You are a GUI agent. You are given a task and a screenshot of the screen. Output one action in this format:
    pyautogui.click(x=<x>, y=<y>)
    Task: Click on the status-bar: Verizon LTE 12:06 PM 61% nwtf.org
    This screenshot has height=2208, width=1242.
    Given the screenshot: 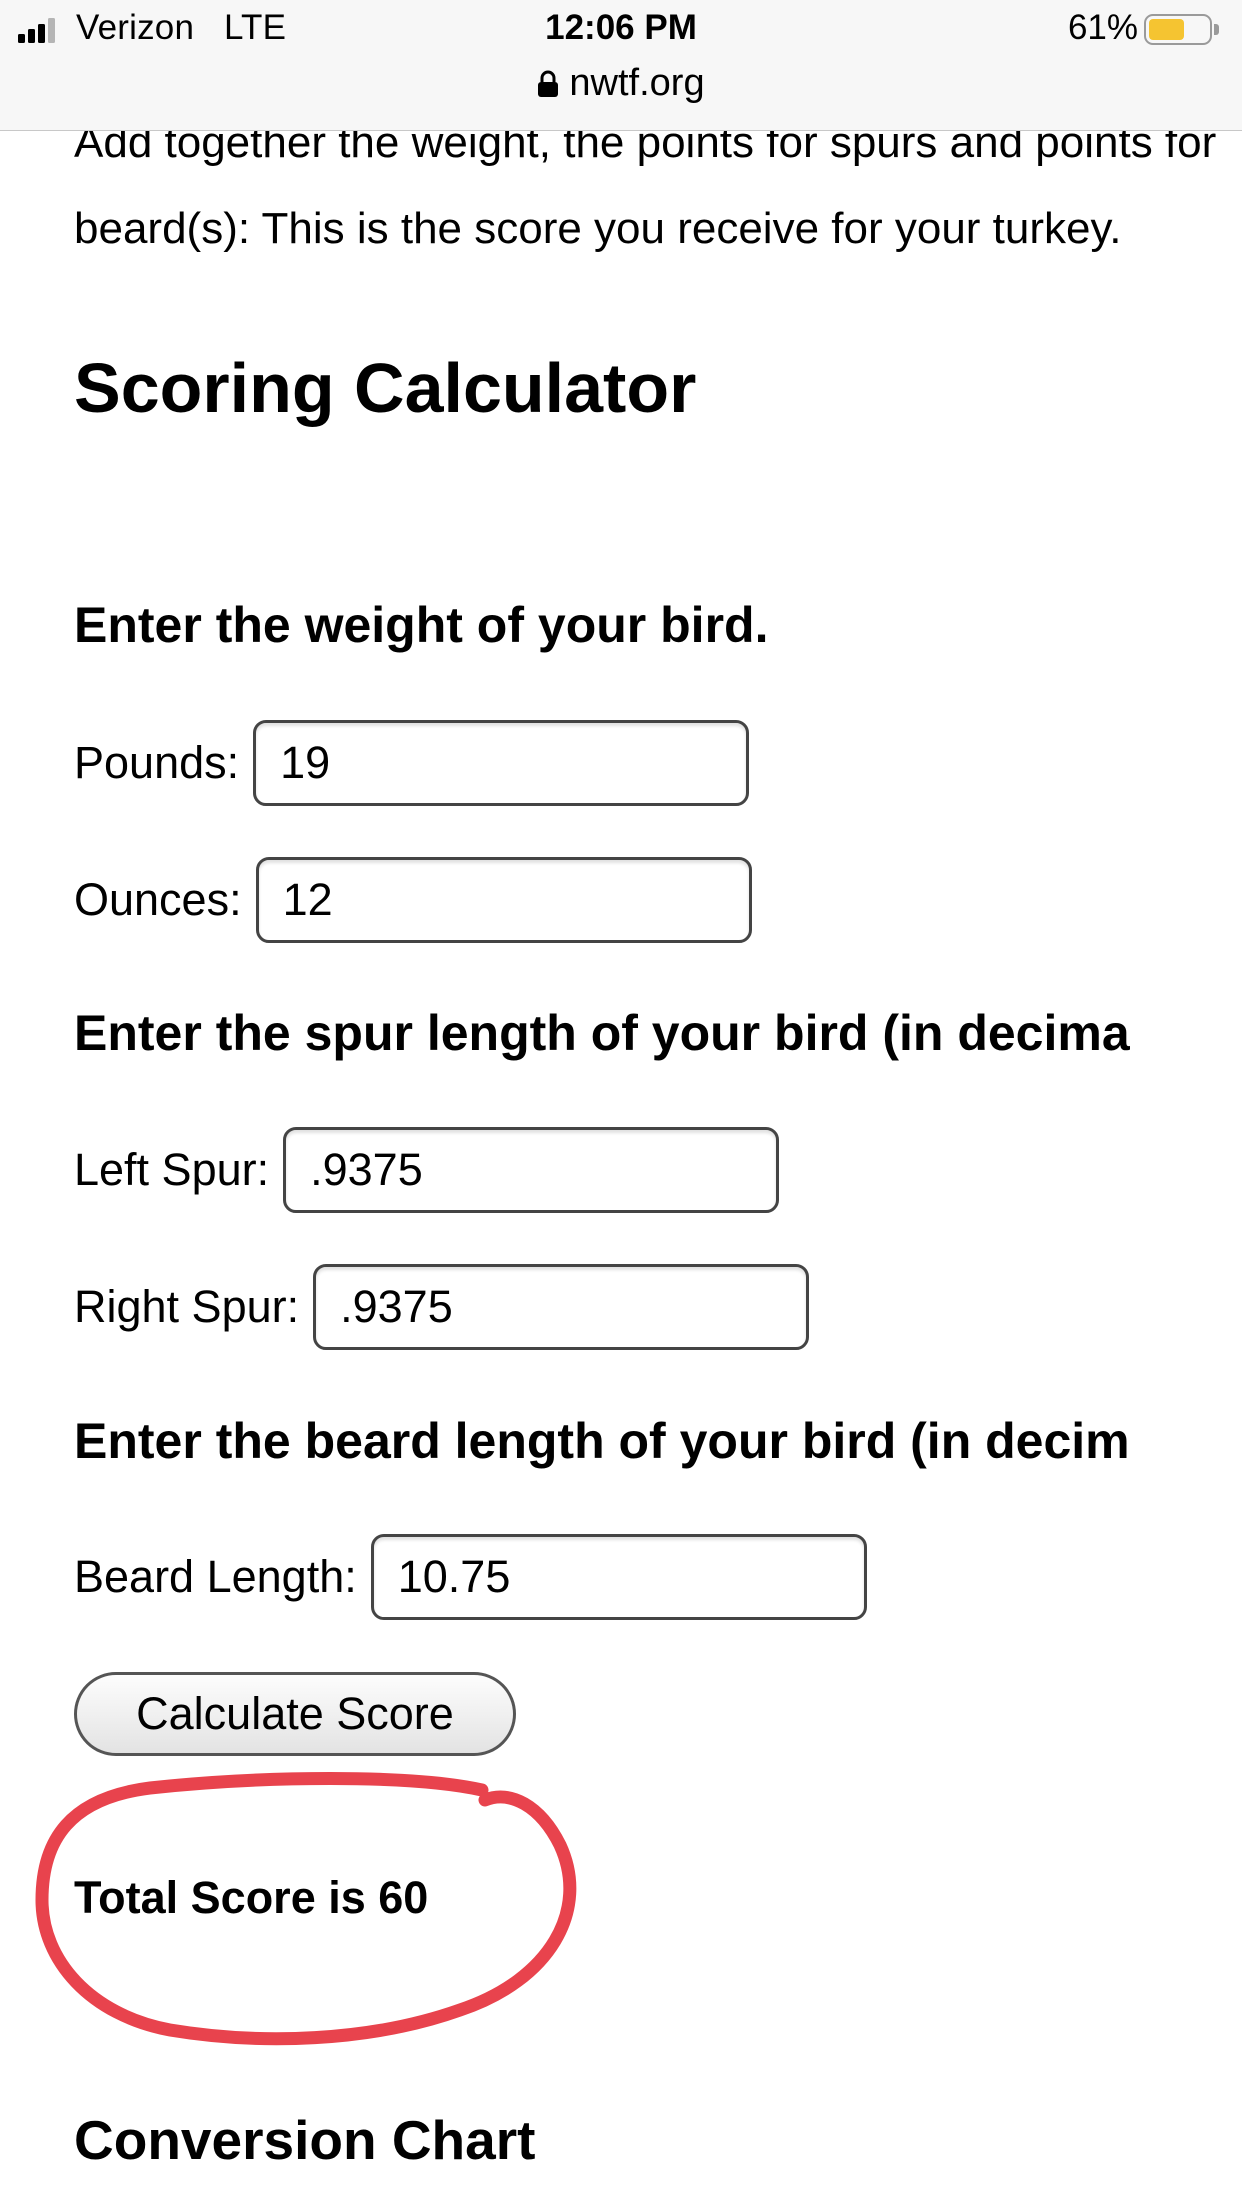 What is the action you would take?
    pyautogui.click(x=621, y=65)
    